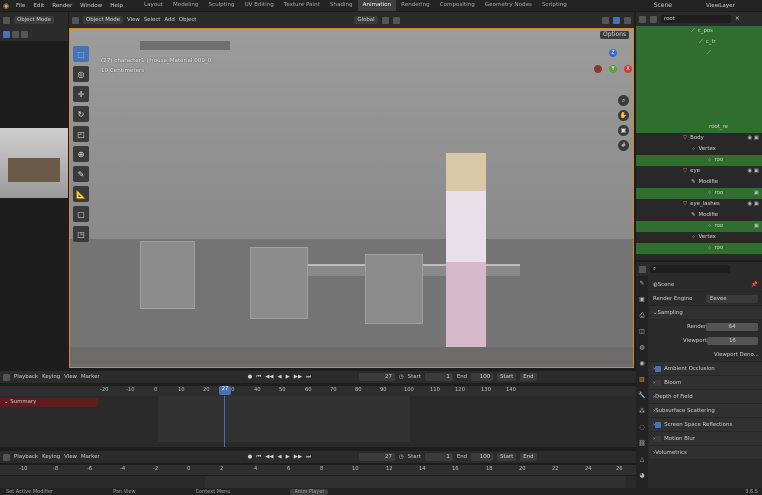 Image resolution: width=762 pixels, height=495 pixels. I want to click on edit-tool-icon: ◳, so click(81, 234).